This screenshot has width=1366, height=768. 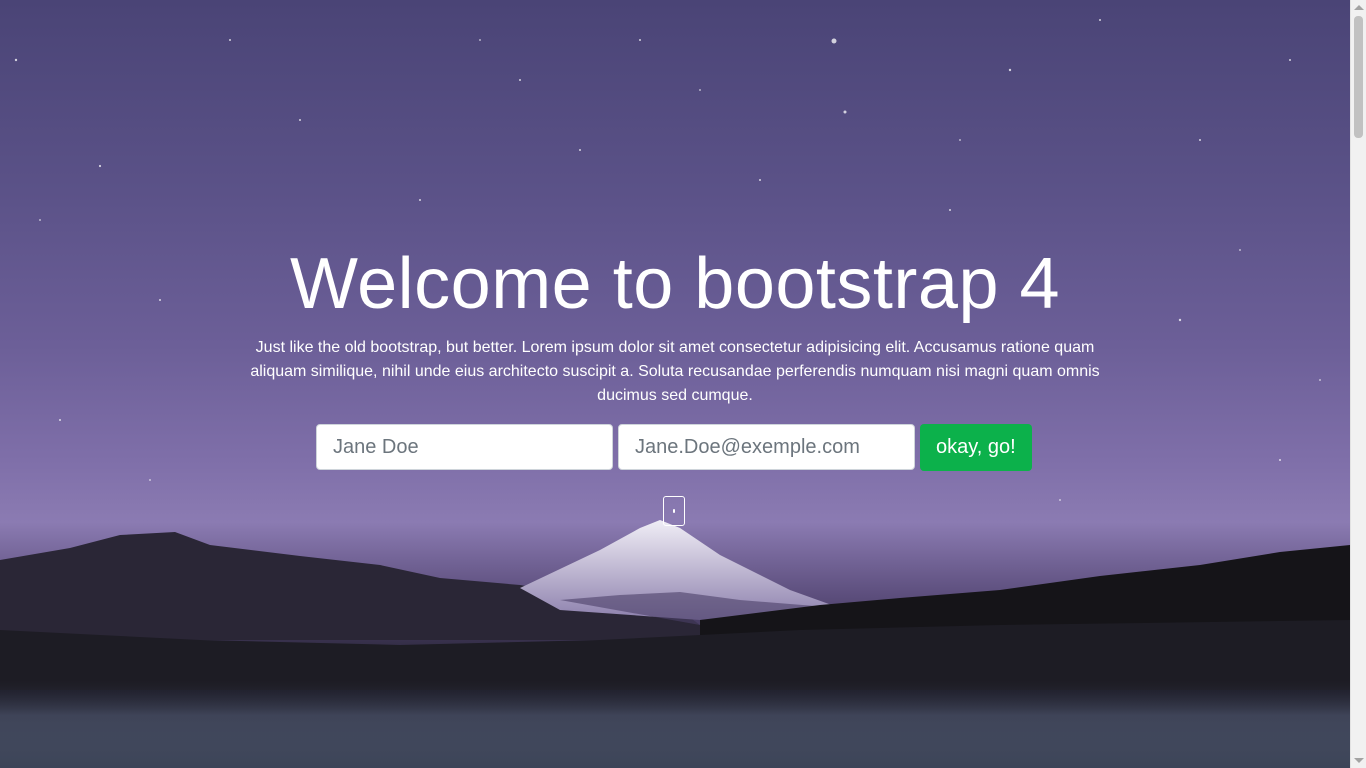 I want to click on submit-button: okay, go!, so click(x=976, y=447).